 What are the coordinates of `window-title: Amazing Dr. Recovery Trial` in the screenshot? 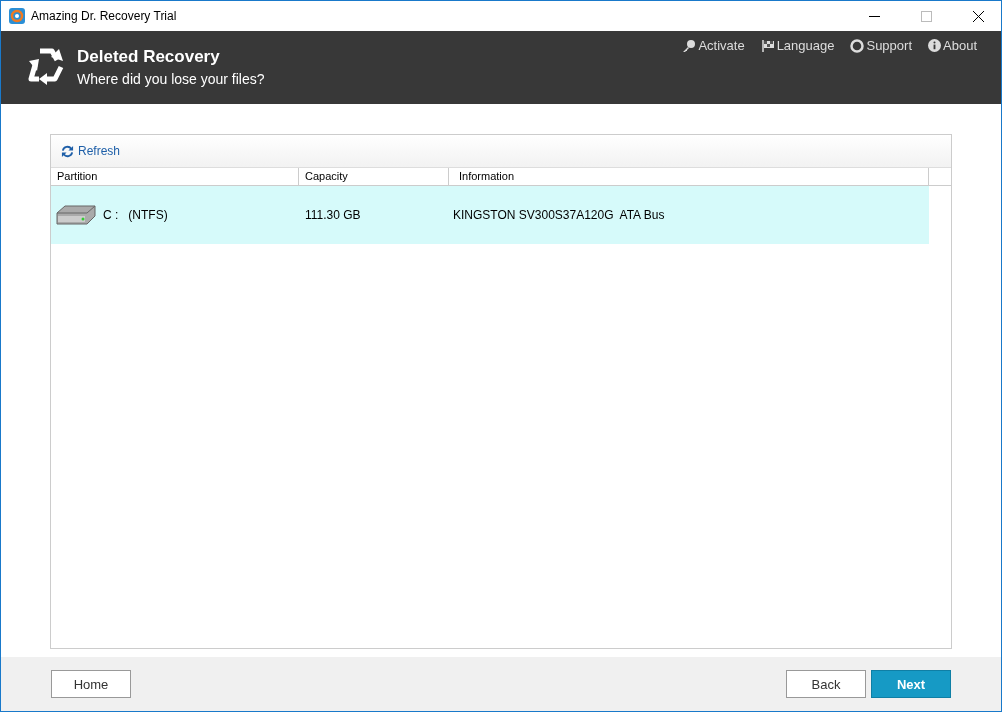 It's located at (104, 16).